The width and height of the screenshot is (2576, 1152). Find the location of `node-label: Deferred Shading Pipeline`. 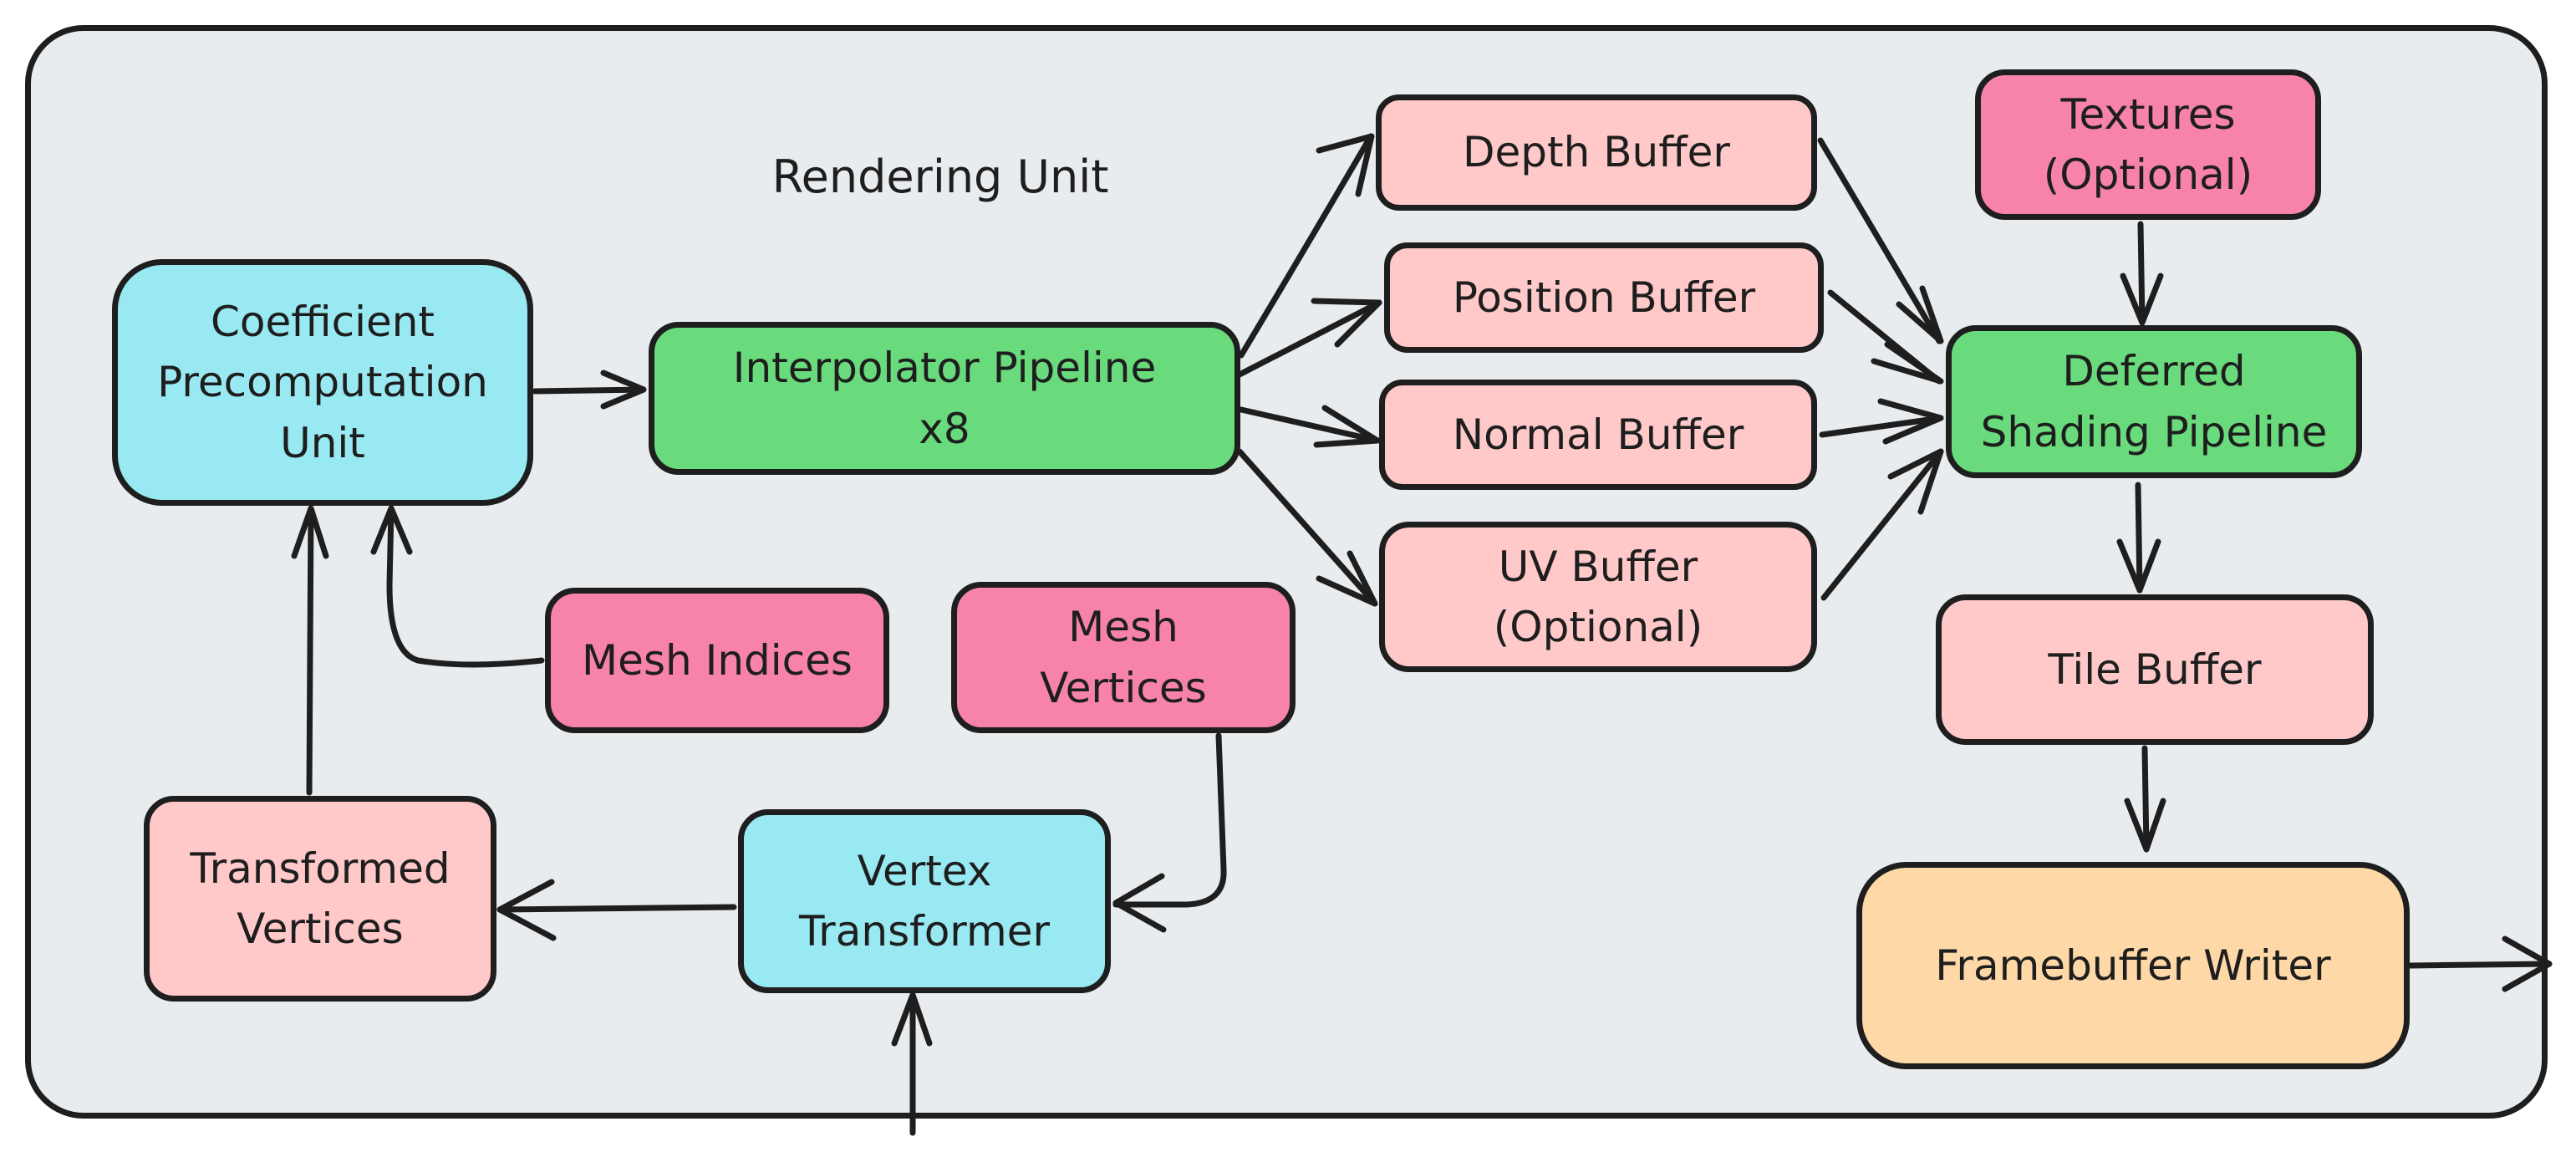

node-label: Deferred Shading Pipeline is located at coordinates (2154, 401).